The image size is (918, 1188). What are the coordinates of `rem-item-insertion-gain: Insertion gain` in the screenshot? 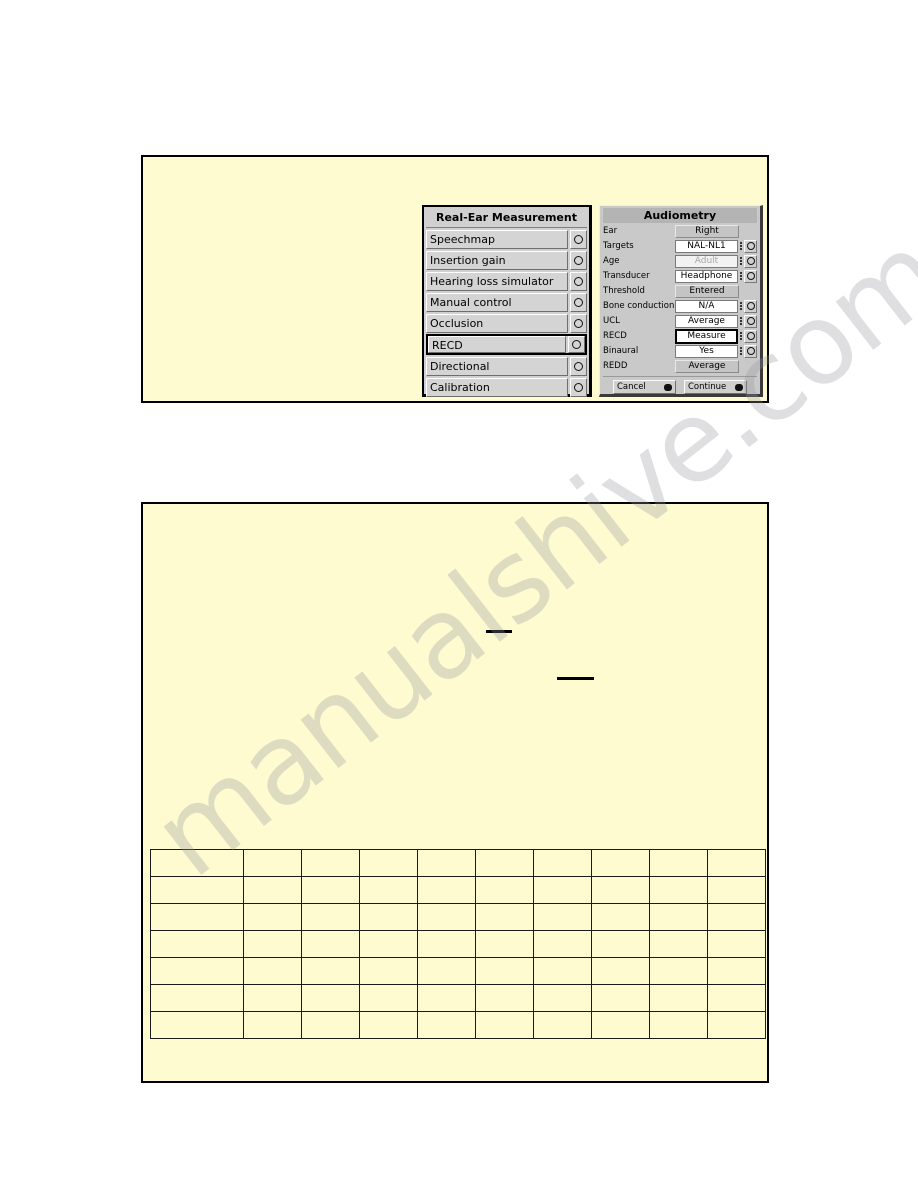 It's located at (506, 260).